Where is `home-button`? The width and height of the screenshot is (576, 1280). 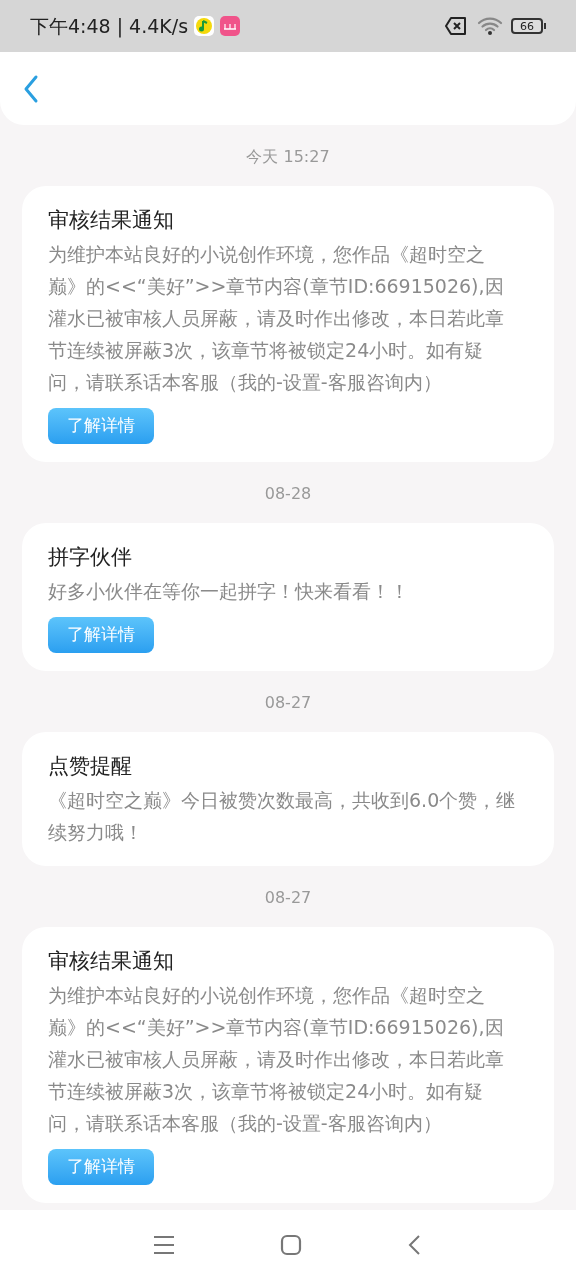 home-button is located at coordinates (291, 1245).